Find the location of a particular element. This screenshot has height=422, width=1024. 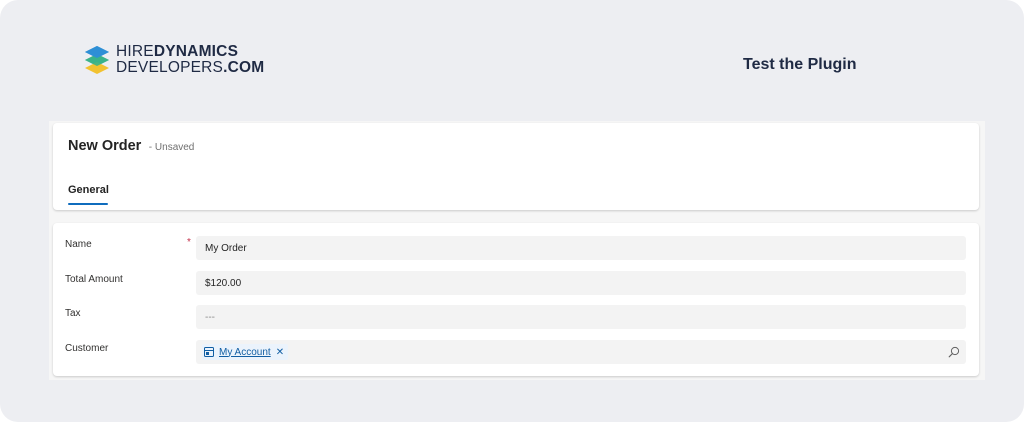

field-row-total-amount: Total Amount is located at coordinates (516, 283).